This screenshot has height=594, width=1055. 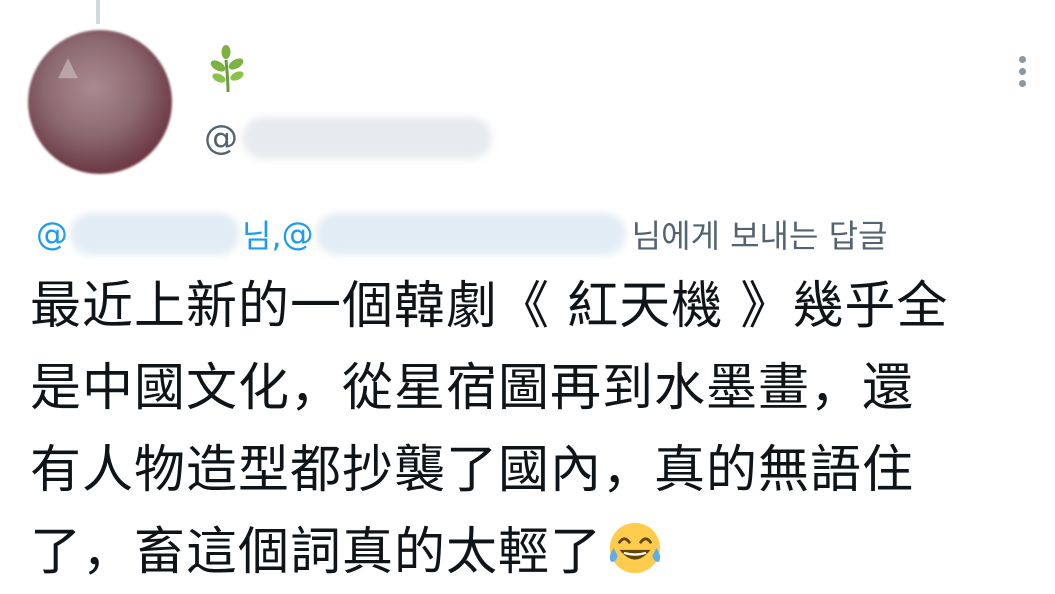 What do you see at coordinates (221, 138) in the screenshot?
I see `handle-prefix: @` at bounding box center [221, 138].